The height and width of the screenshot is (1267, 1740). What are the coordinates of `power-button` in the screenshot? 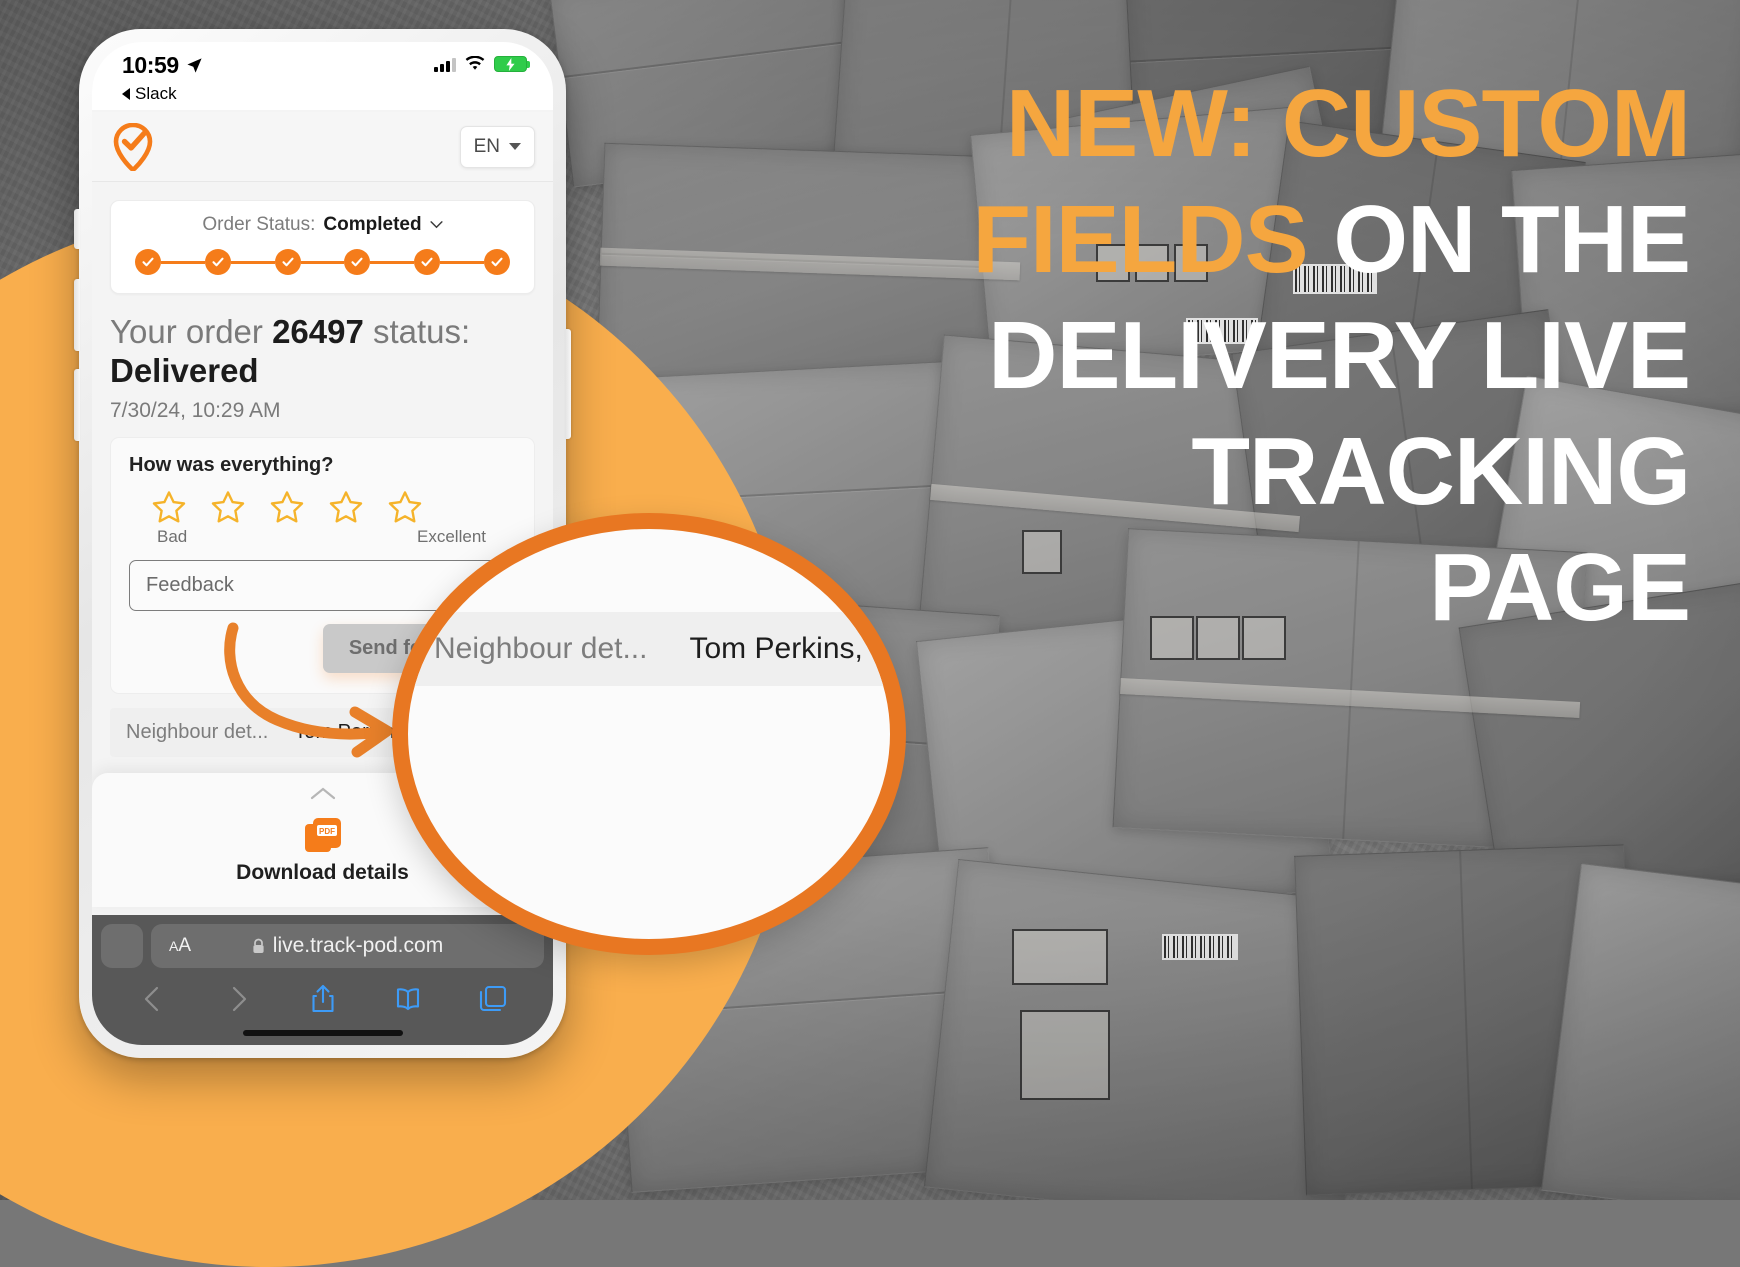 It's located at (568, 384).